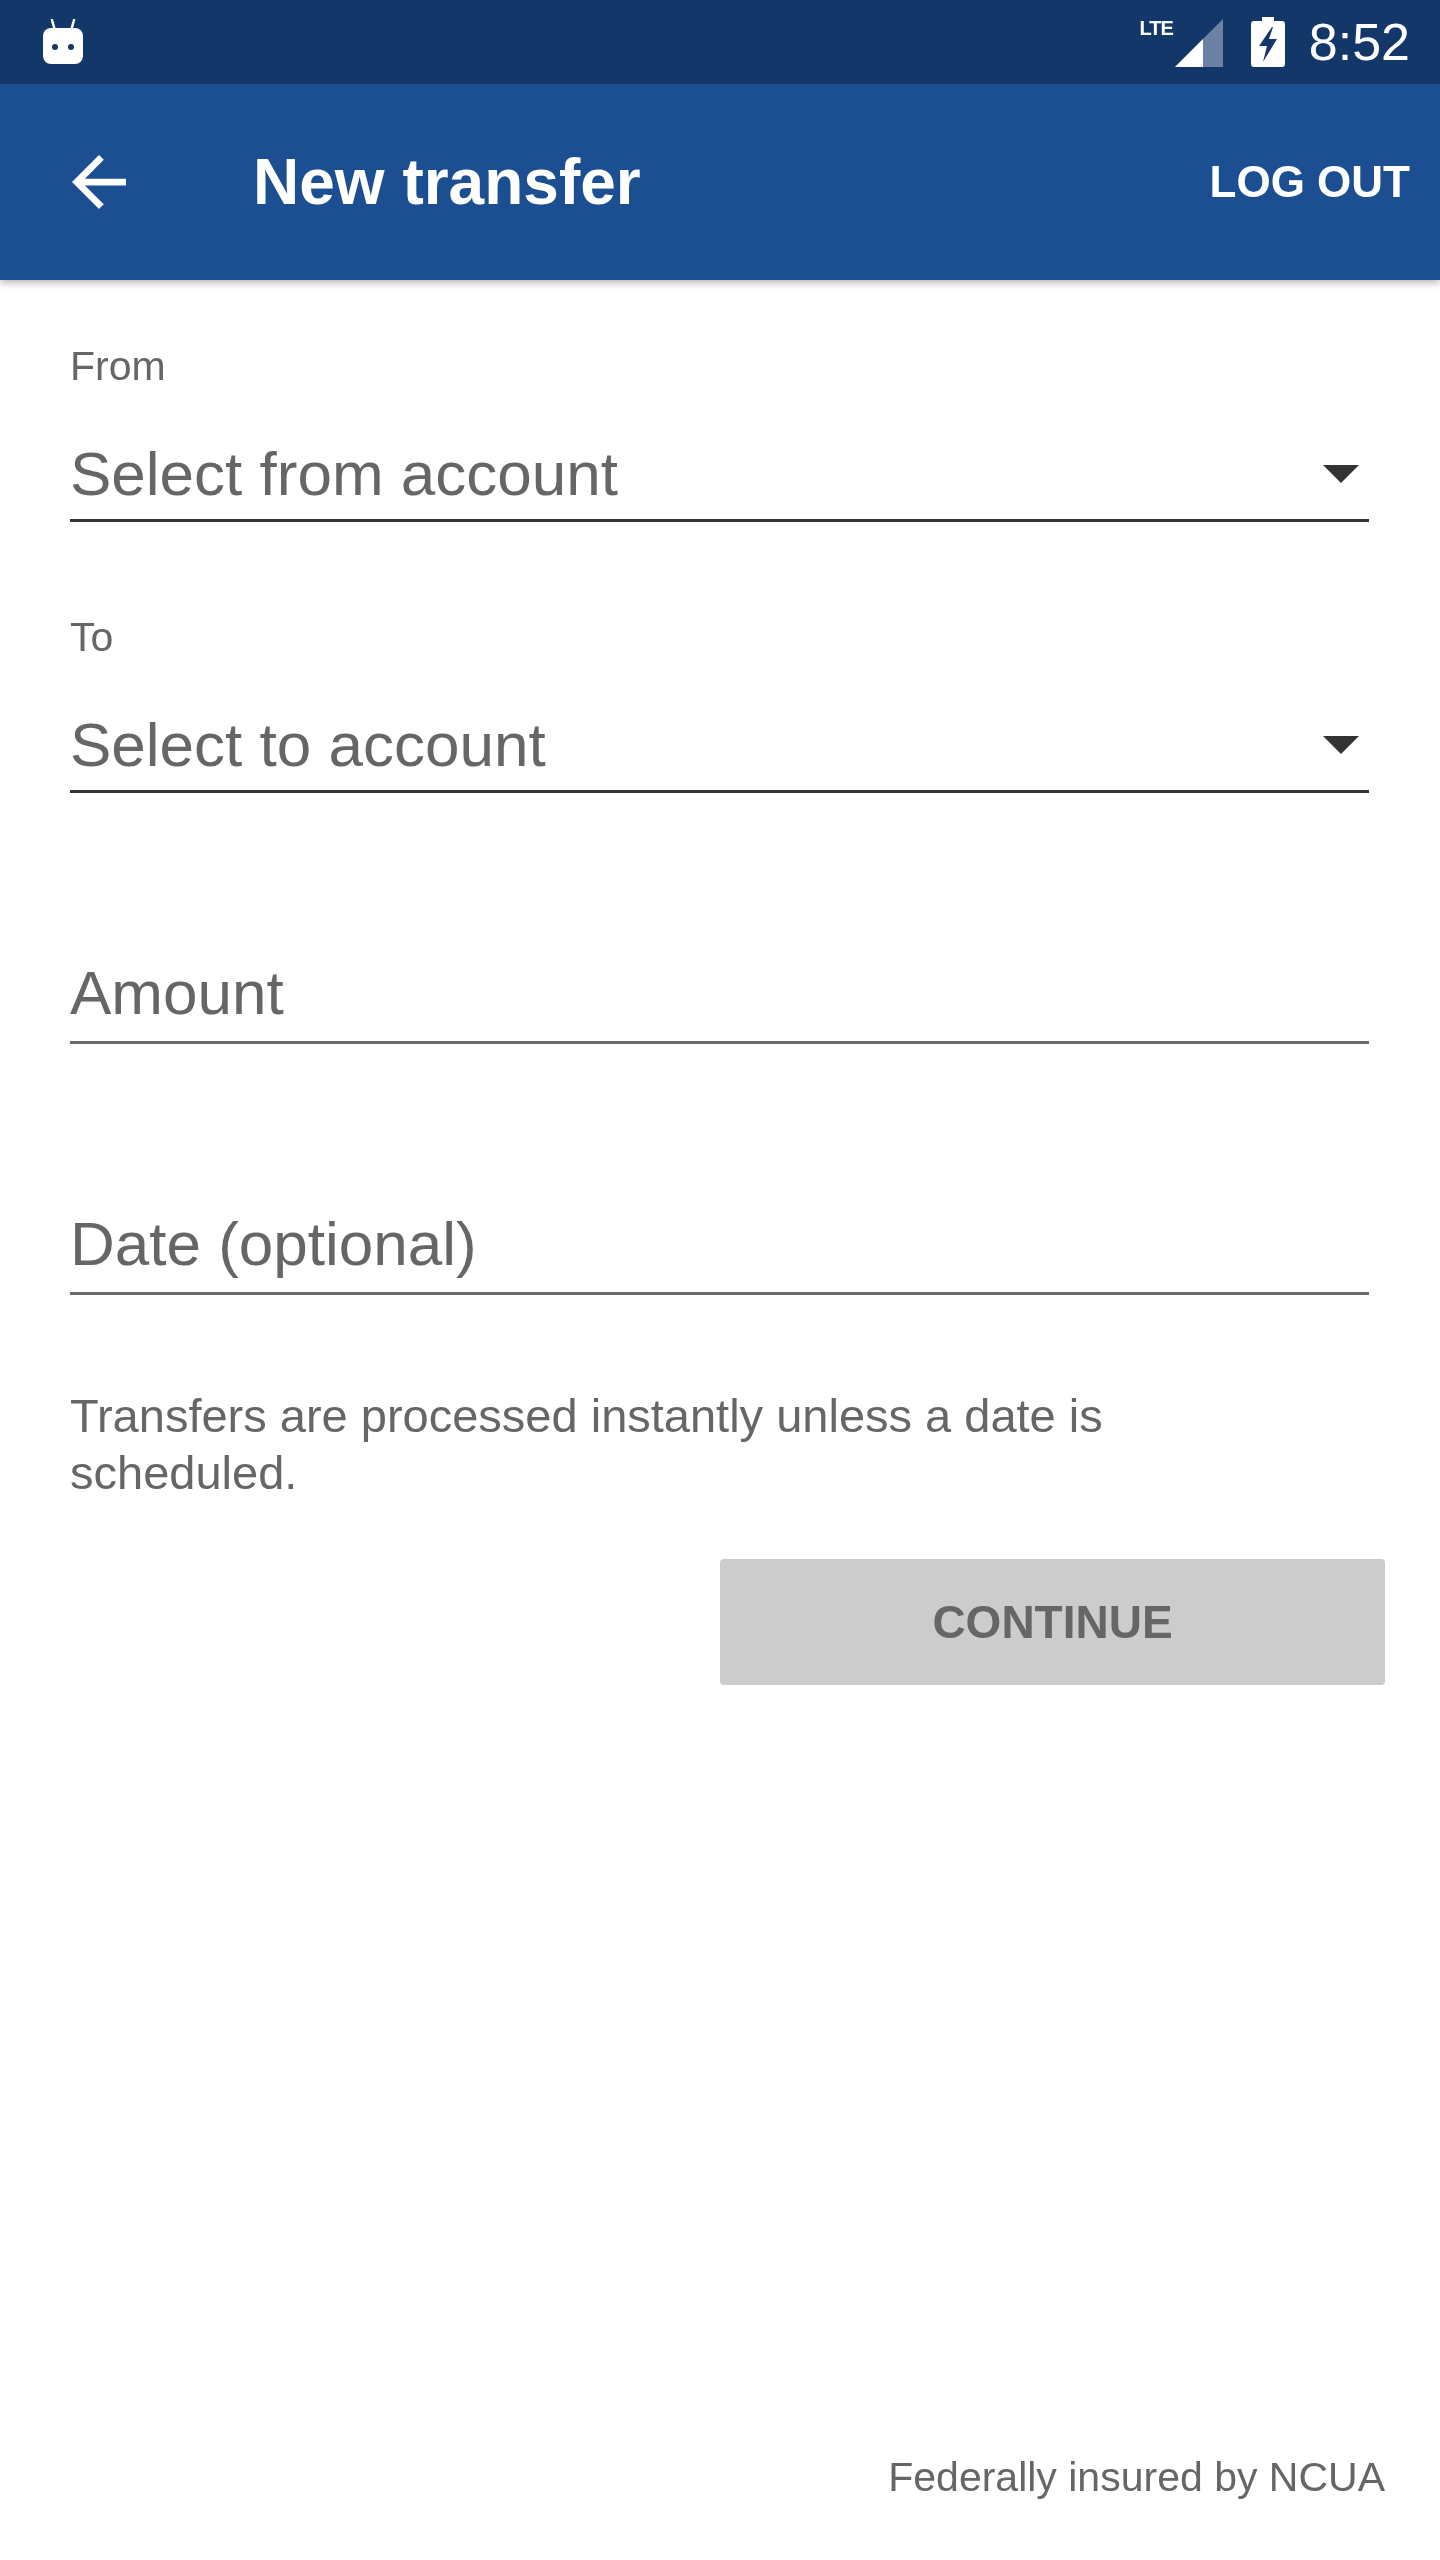  What do you see at coordinates (99, 182) in the screenshot?
I see `back-arrow-icon` at bounding box center [99, 182].